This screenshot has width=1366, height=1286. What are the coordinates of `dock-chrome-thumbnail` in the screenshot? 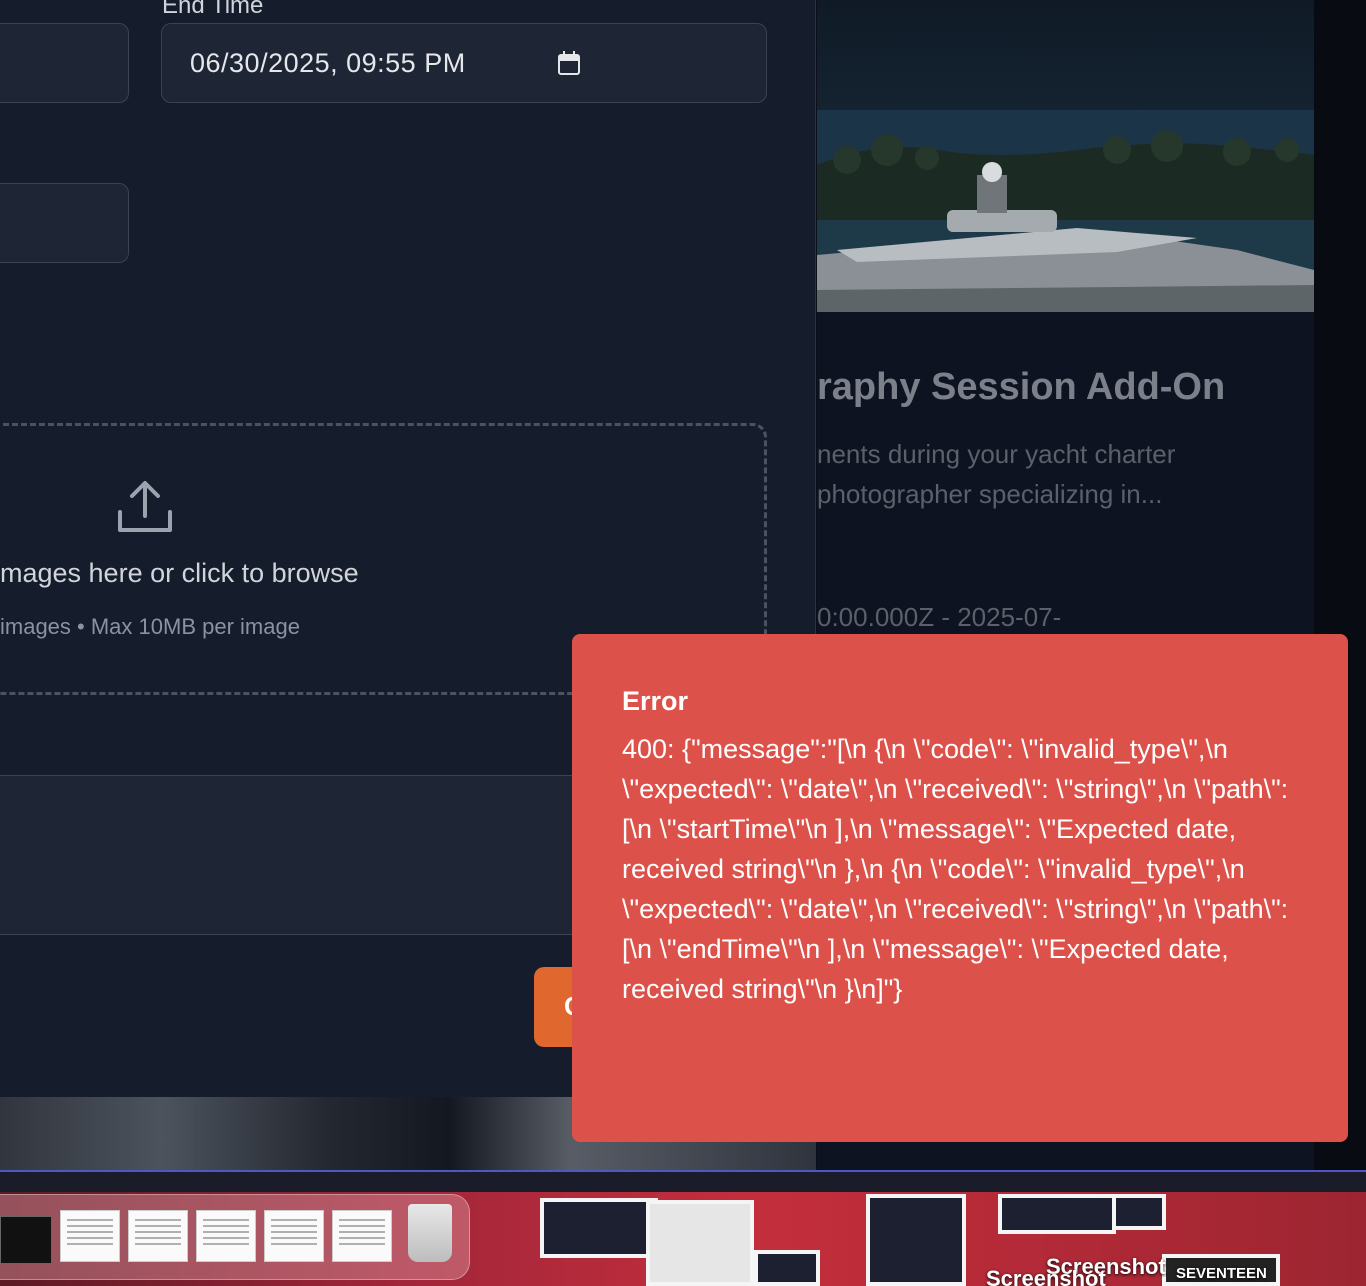 It's located at (362, 1236).